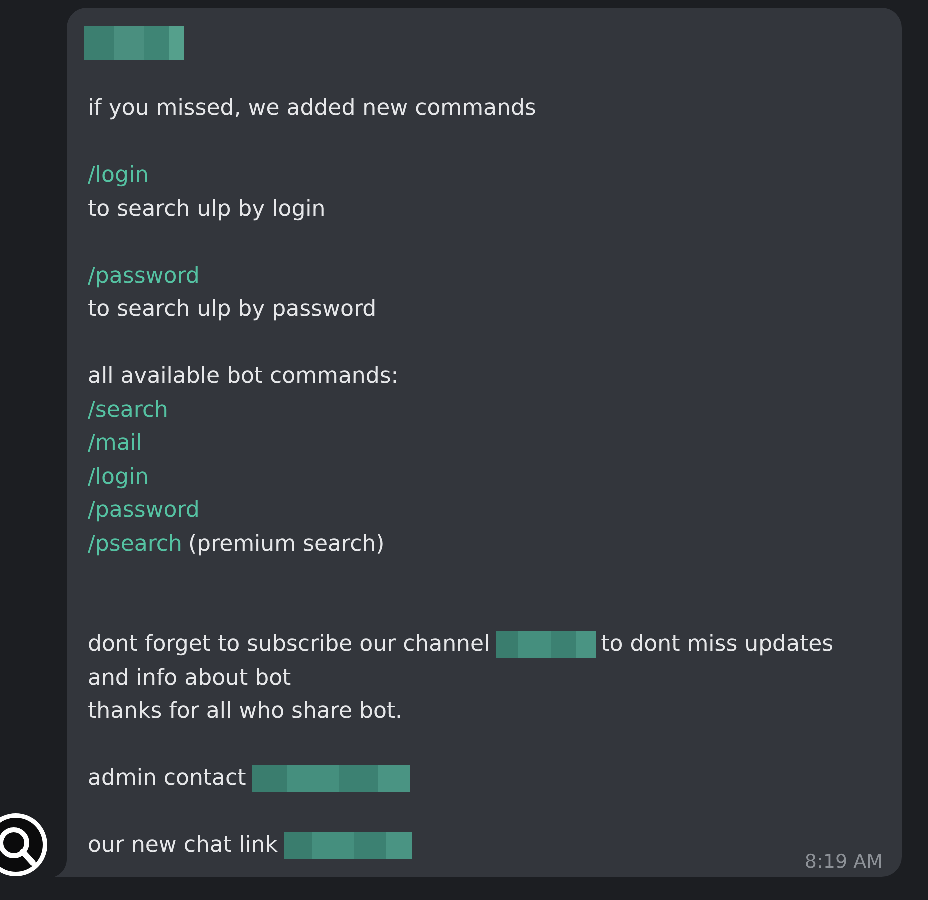 This screenshot has height=900, width=928. Describe the element at coordinates (243, 377) in the screenshot. I see `message-text: all available bot commands:` at that location.